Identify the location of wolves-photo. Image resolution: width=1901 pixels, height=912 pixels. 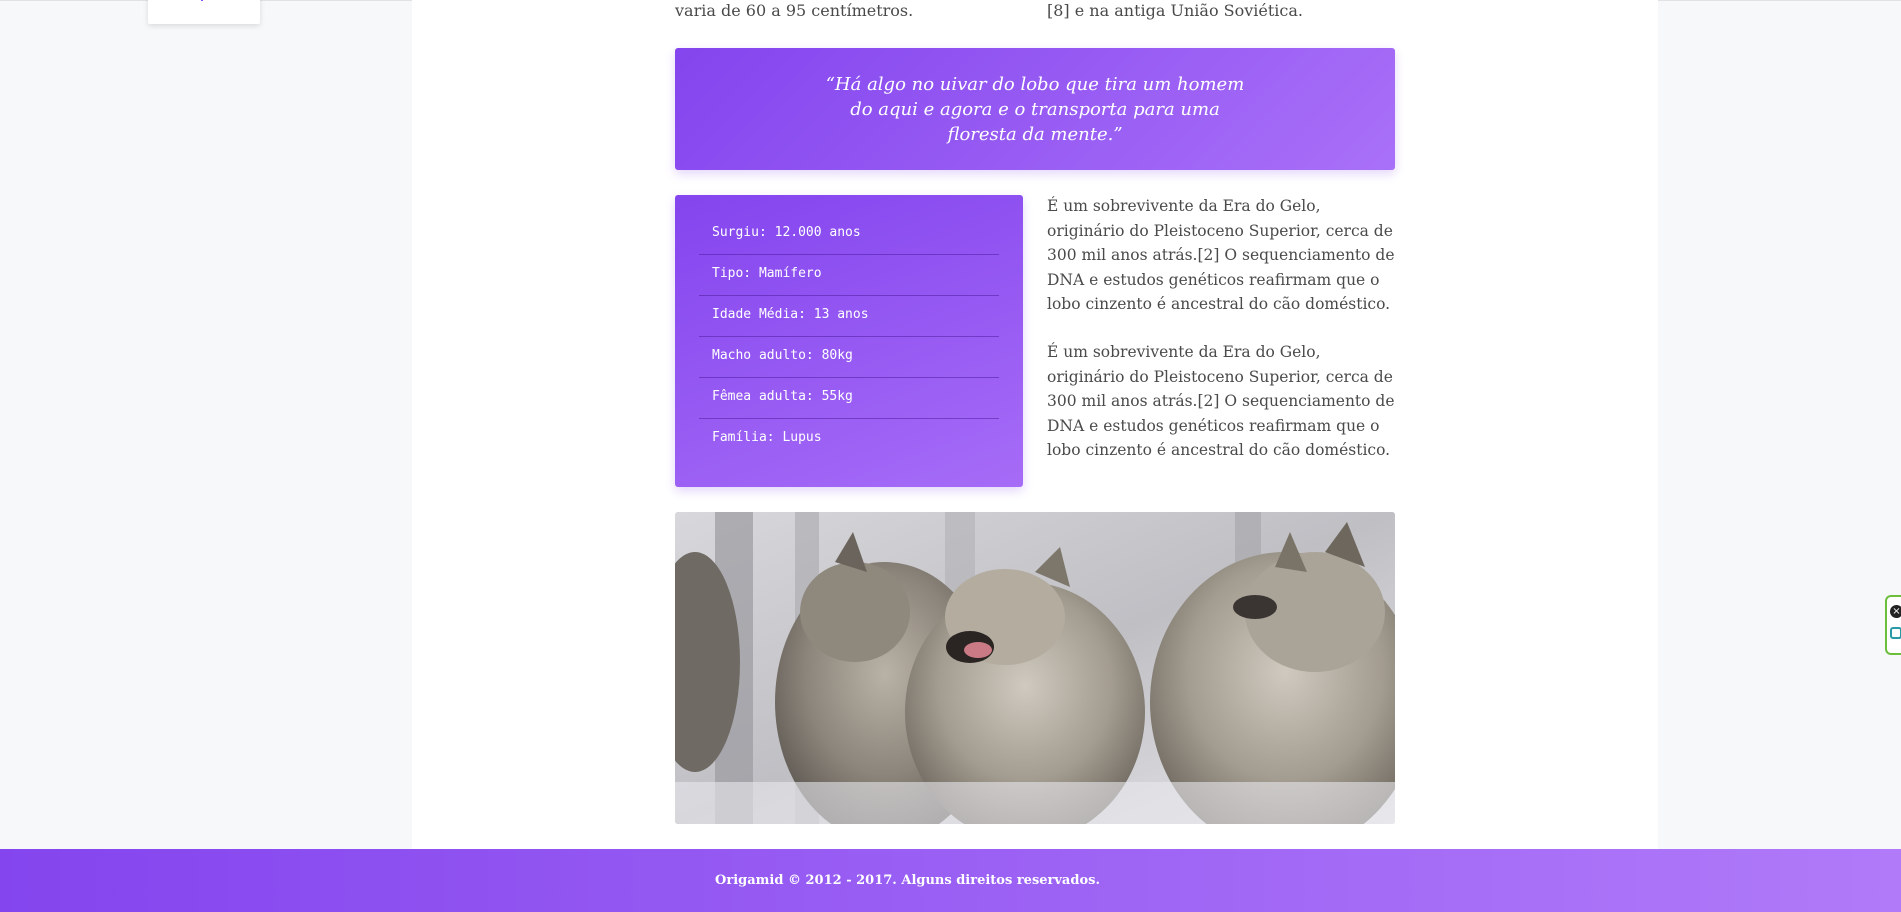
(1035, 668).